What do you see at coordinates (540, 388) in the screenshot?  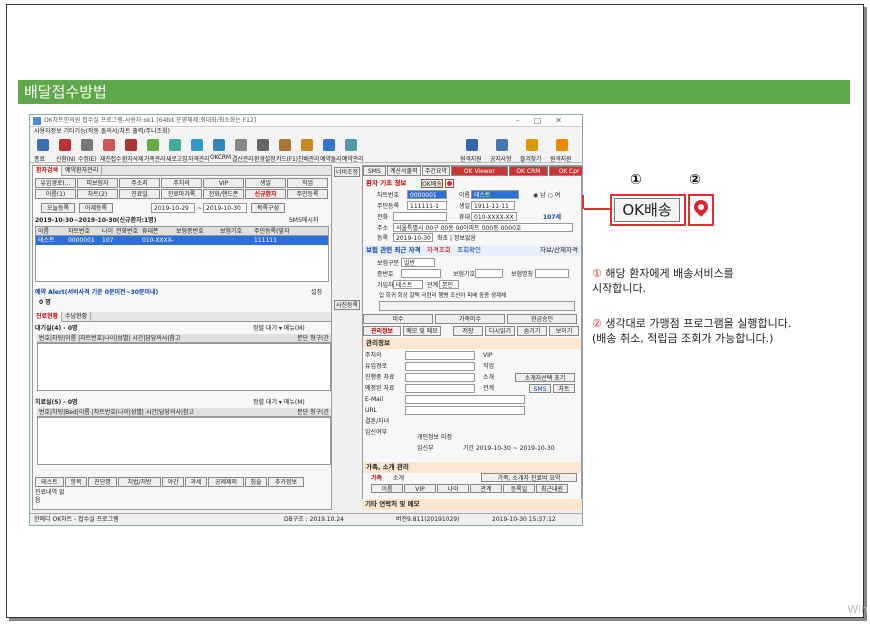 I see `sms-small-button: SMS` at bounding box center [540, 388].